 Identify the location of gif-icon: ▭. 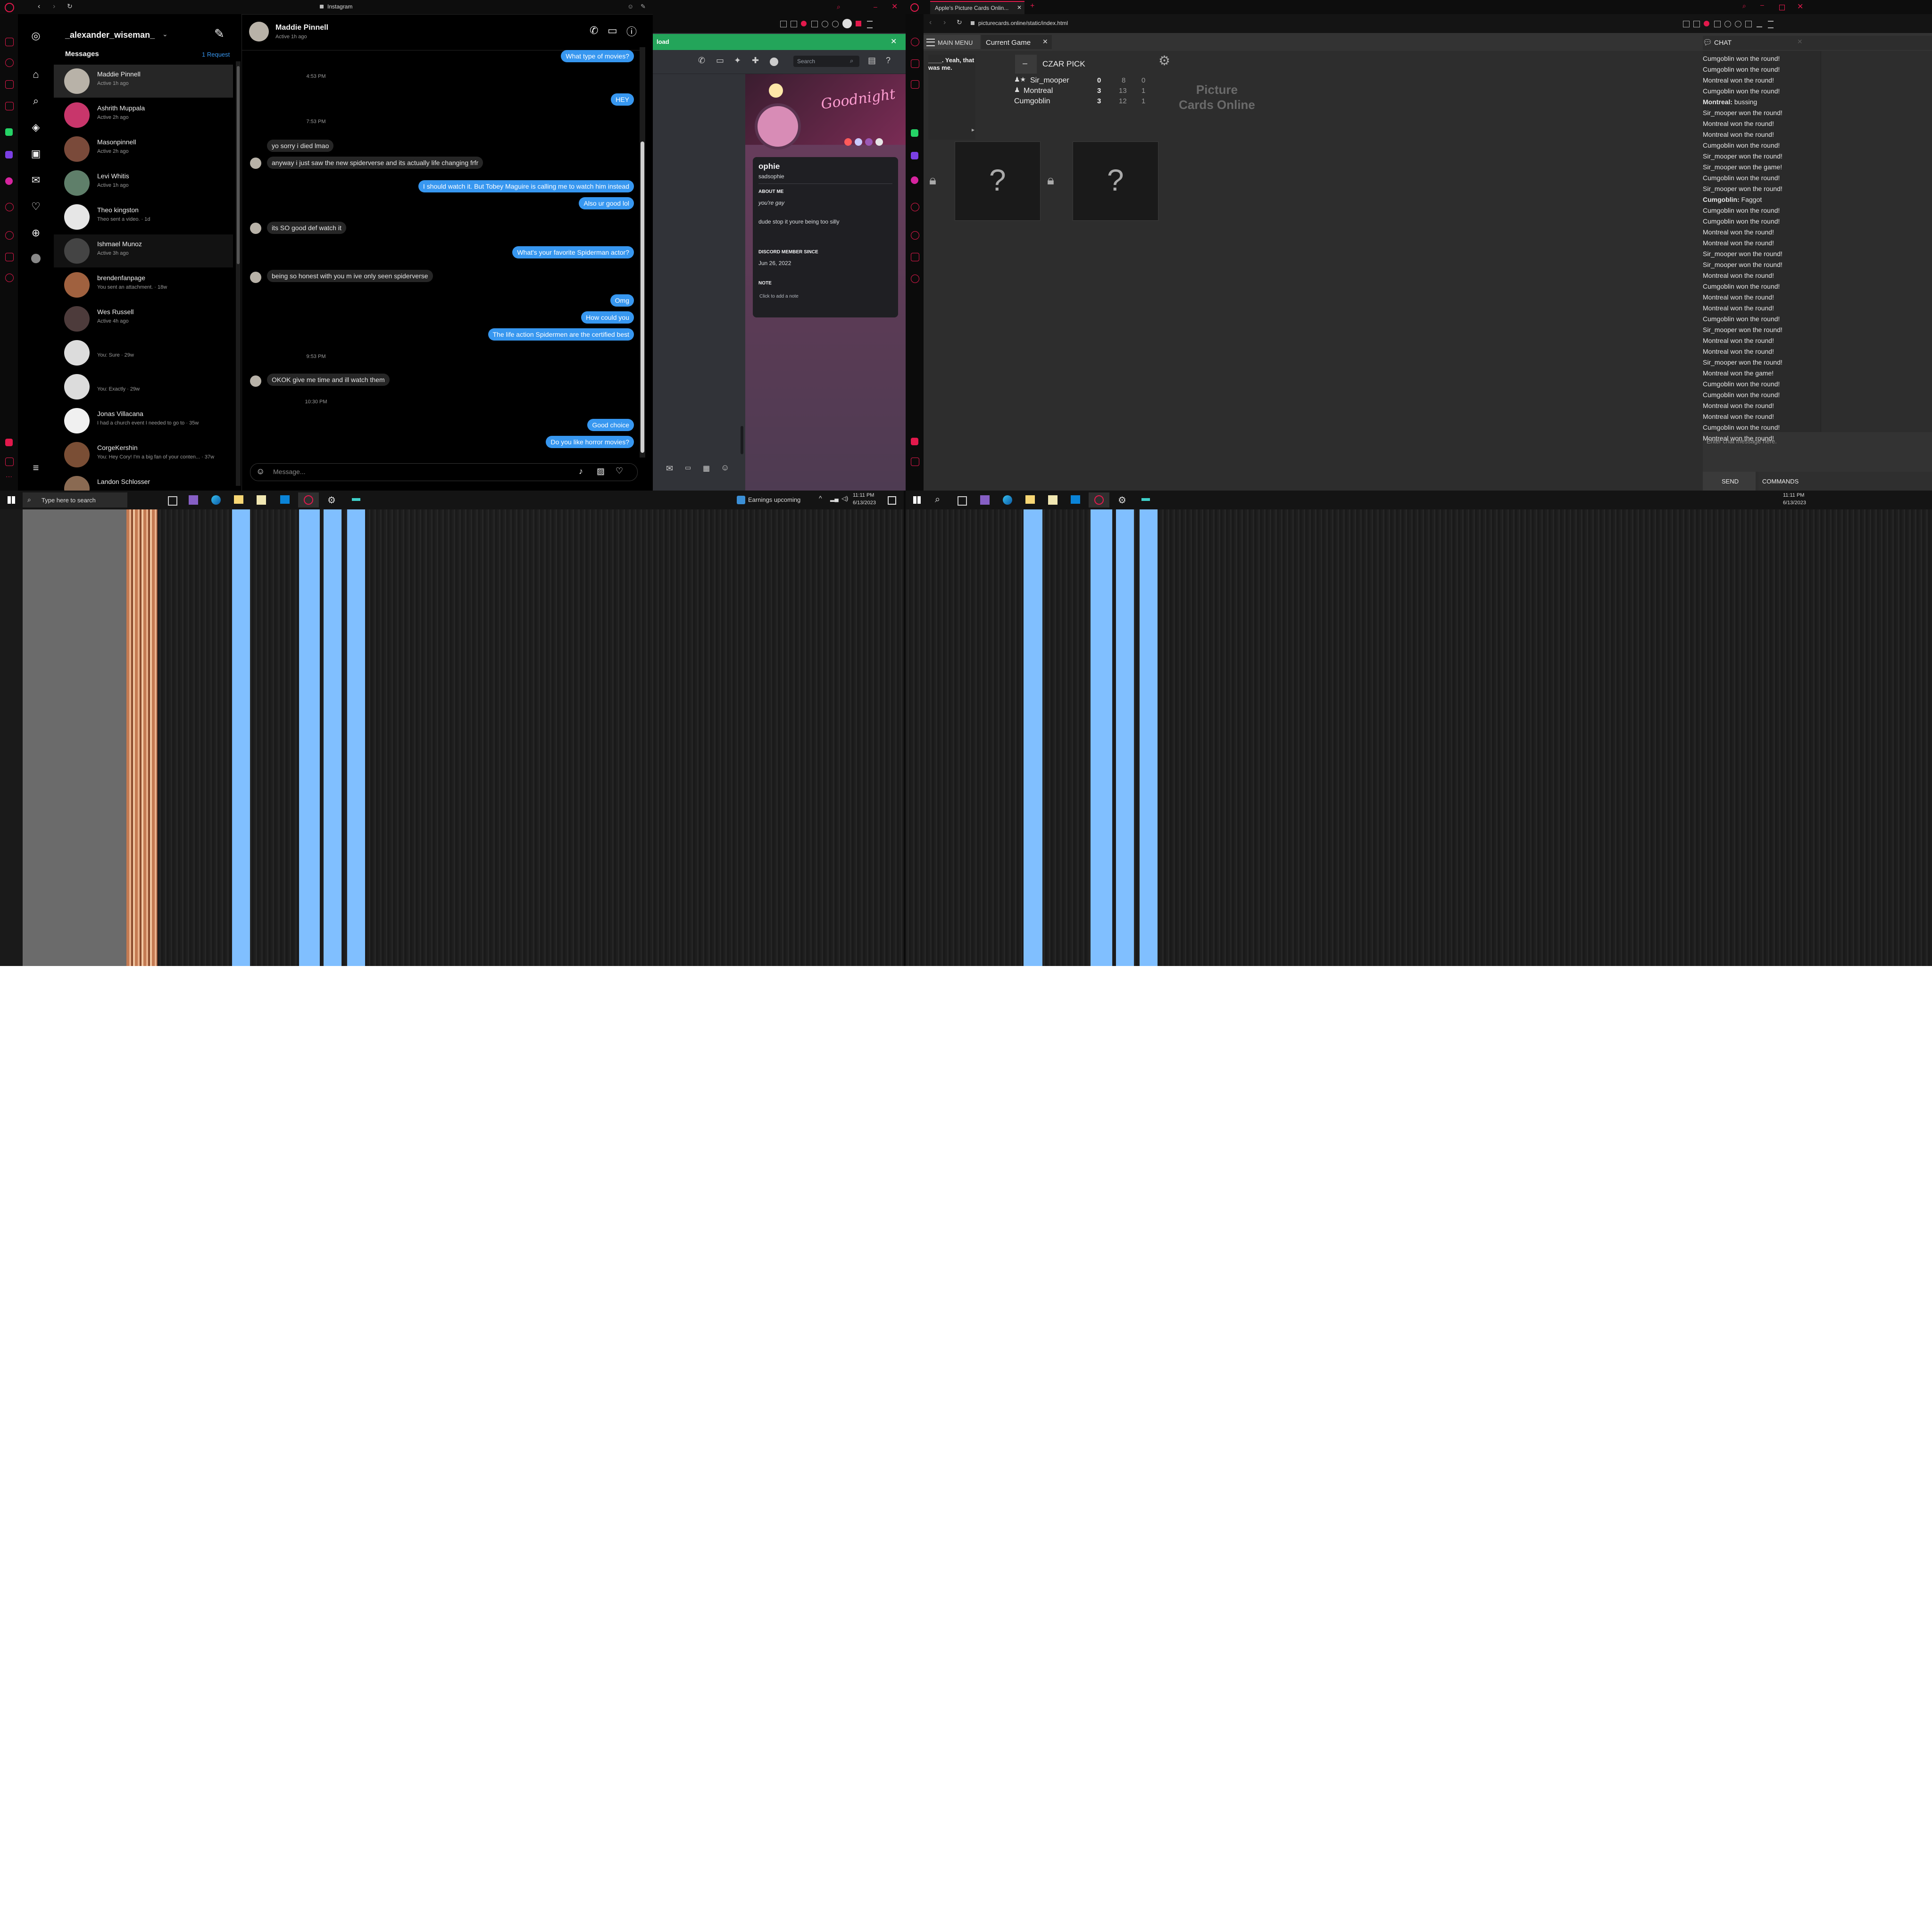
(688, 468).